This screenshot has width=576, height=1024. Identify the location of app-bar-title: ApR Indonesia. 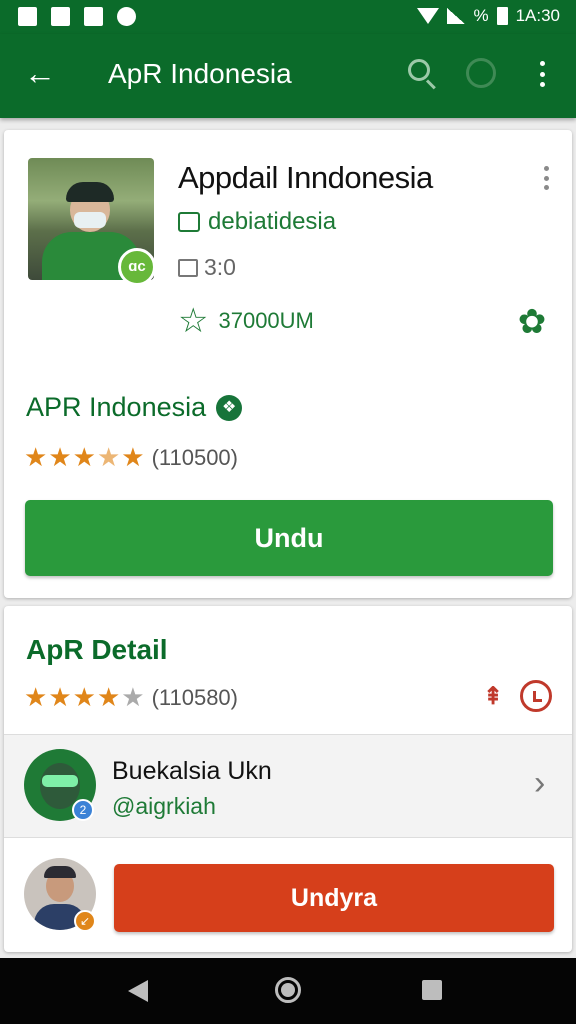
(200, 73).